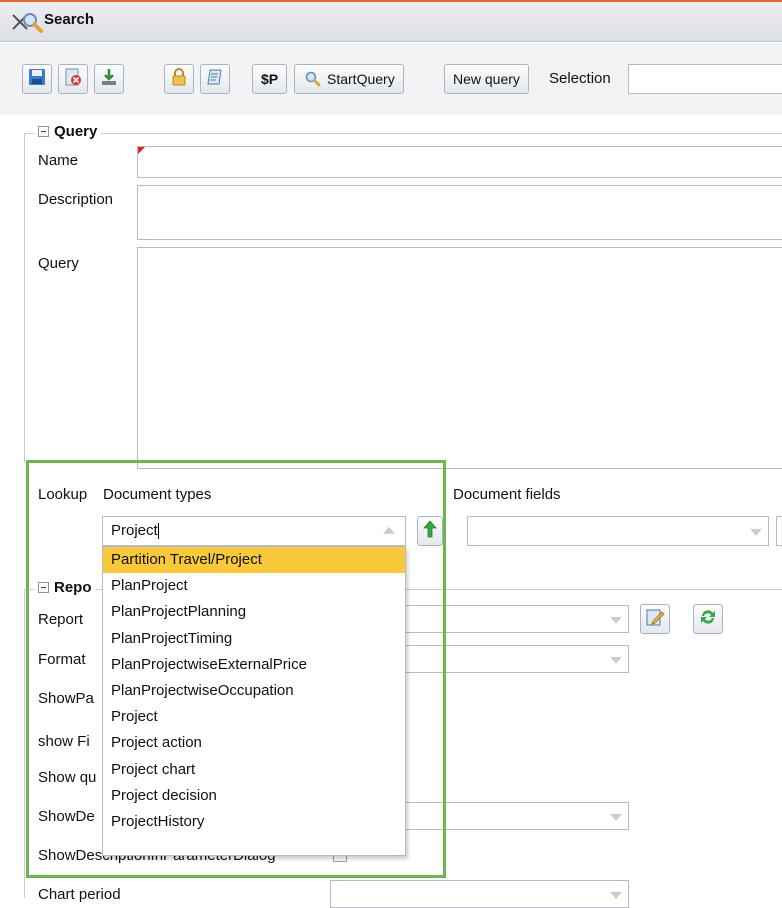  I want to click on query-legend-text: Query, so click(76, 131).